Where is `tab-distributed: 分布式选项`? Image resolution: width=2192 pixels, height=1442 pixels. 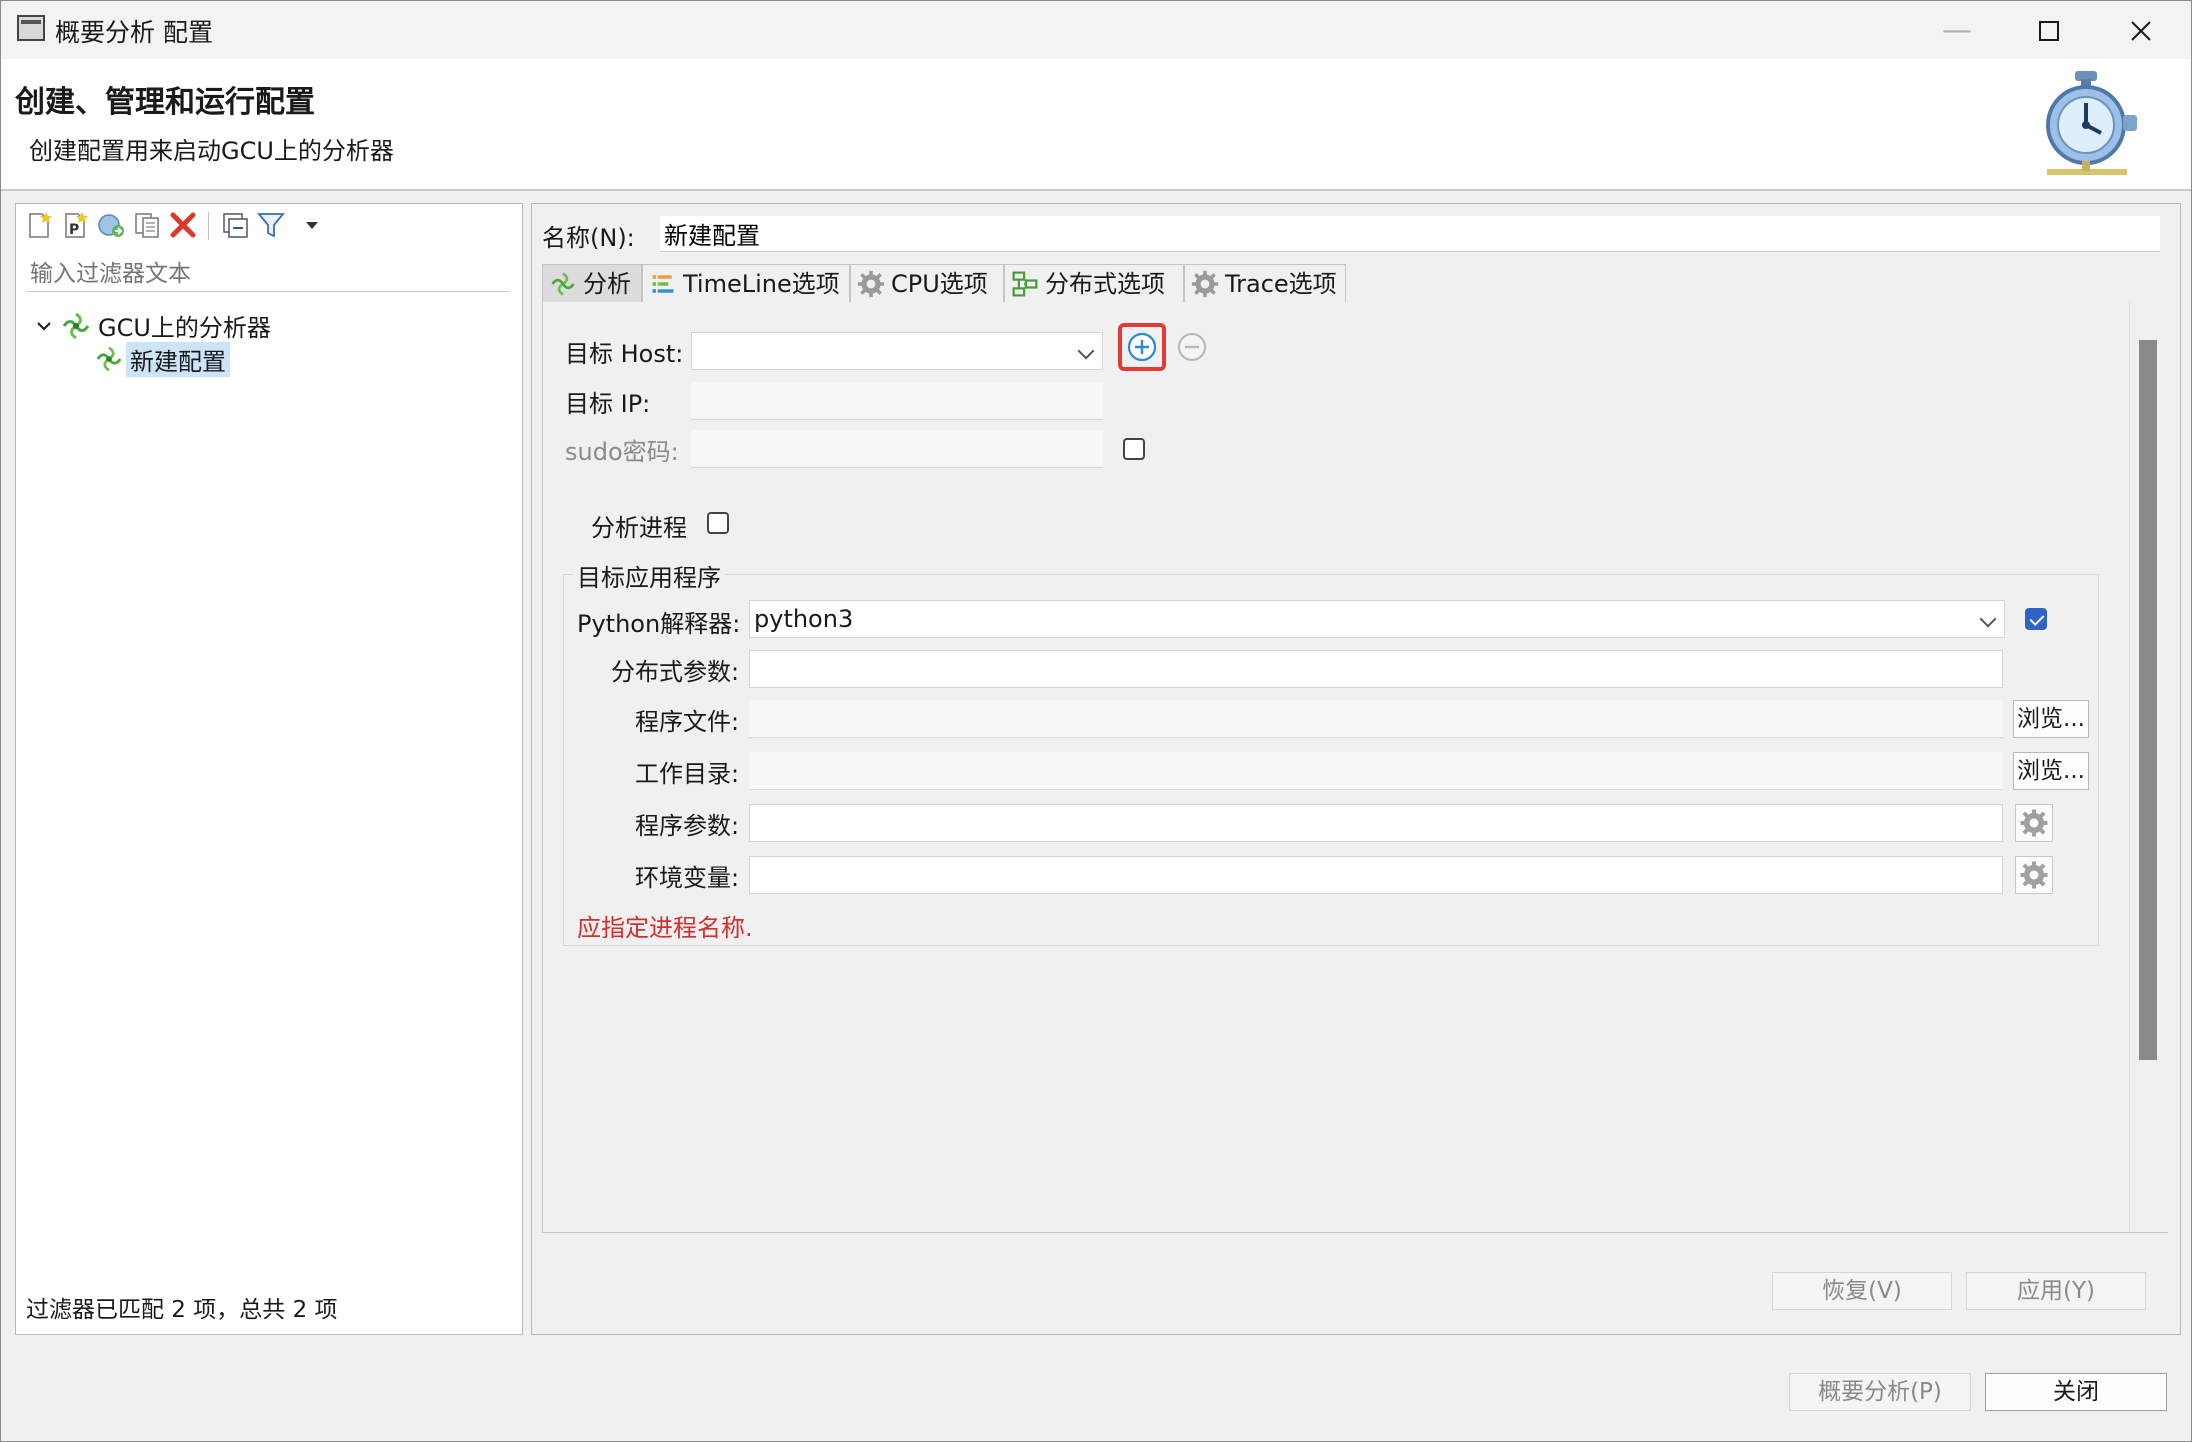
tab-distributed: 分布式选项 is located at coordinates (1094, 283).